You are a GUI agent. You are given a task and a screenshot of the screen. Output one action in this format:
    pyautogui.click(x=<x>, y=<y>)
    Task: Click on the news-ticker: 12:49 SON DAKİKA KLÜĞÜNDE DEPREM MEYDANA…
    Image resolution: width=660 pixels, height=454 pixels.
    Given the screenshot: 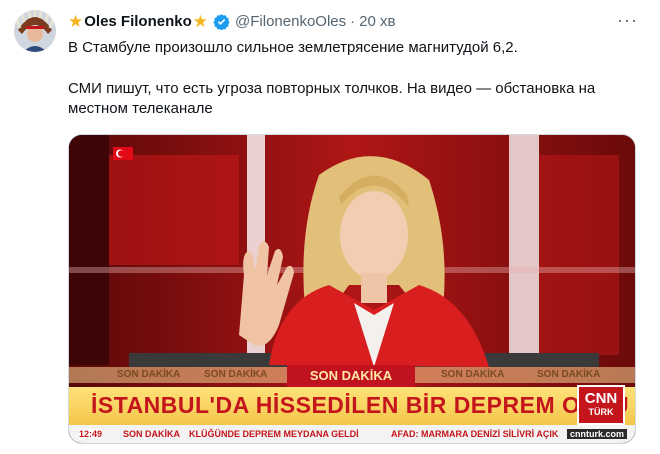 What is the action you would take?
    pyautogui.click(x=352, y=434)
    